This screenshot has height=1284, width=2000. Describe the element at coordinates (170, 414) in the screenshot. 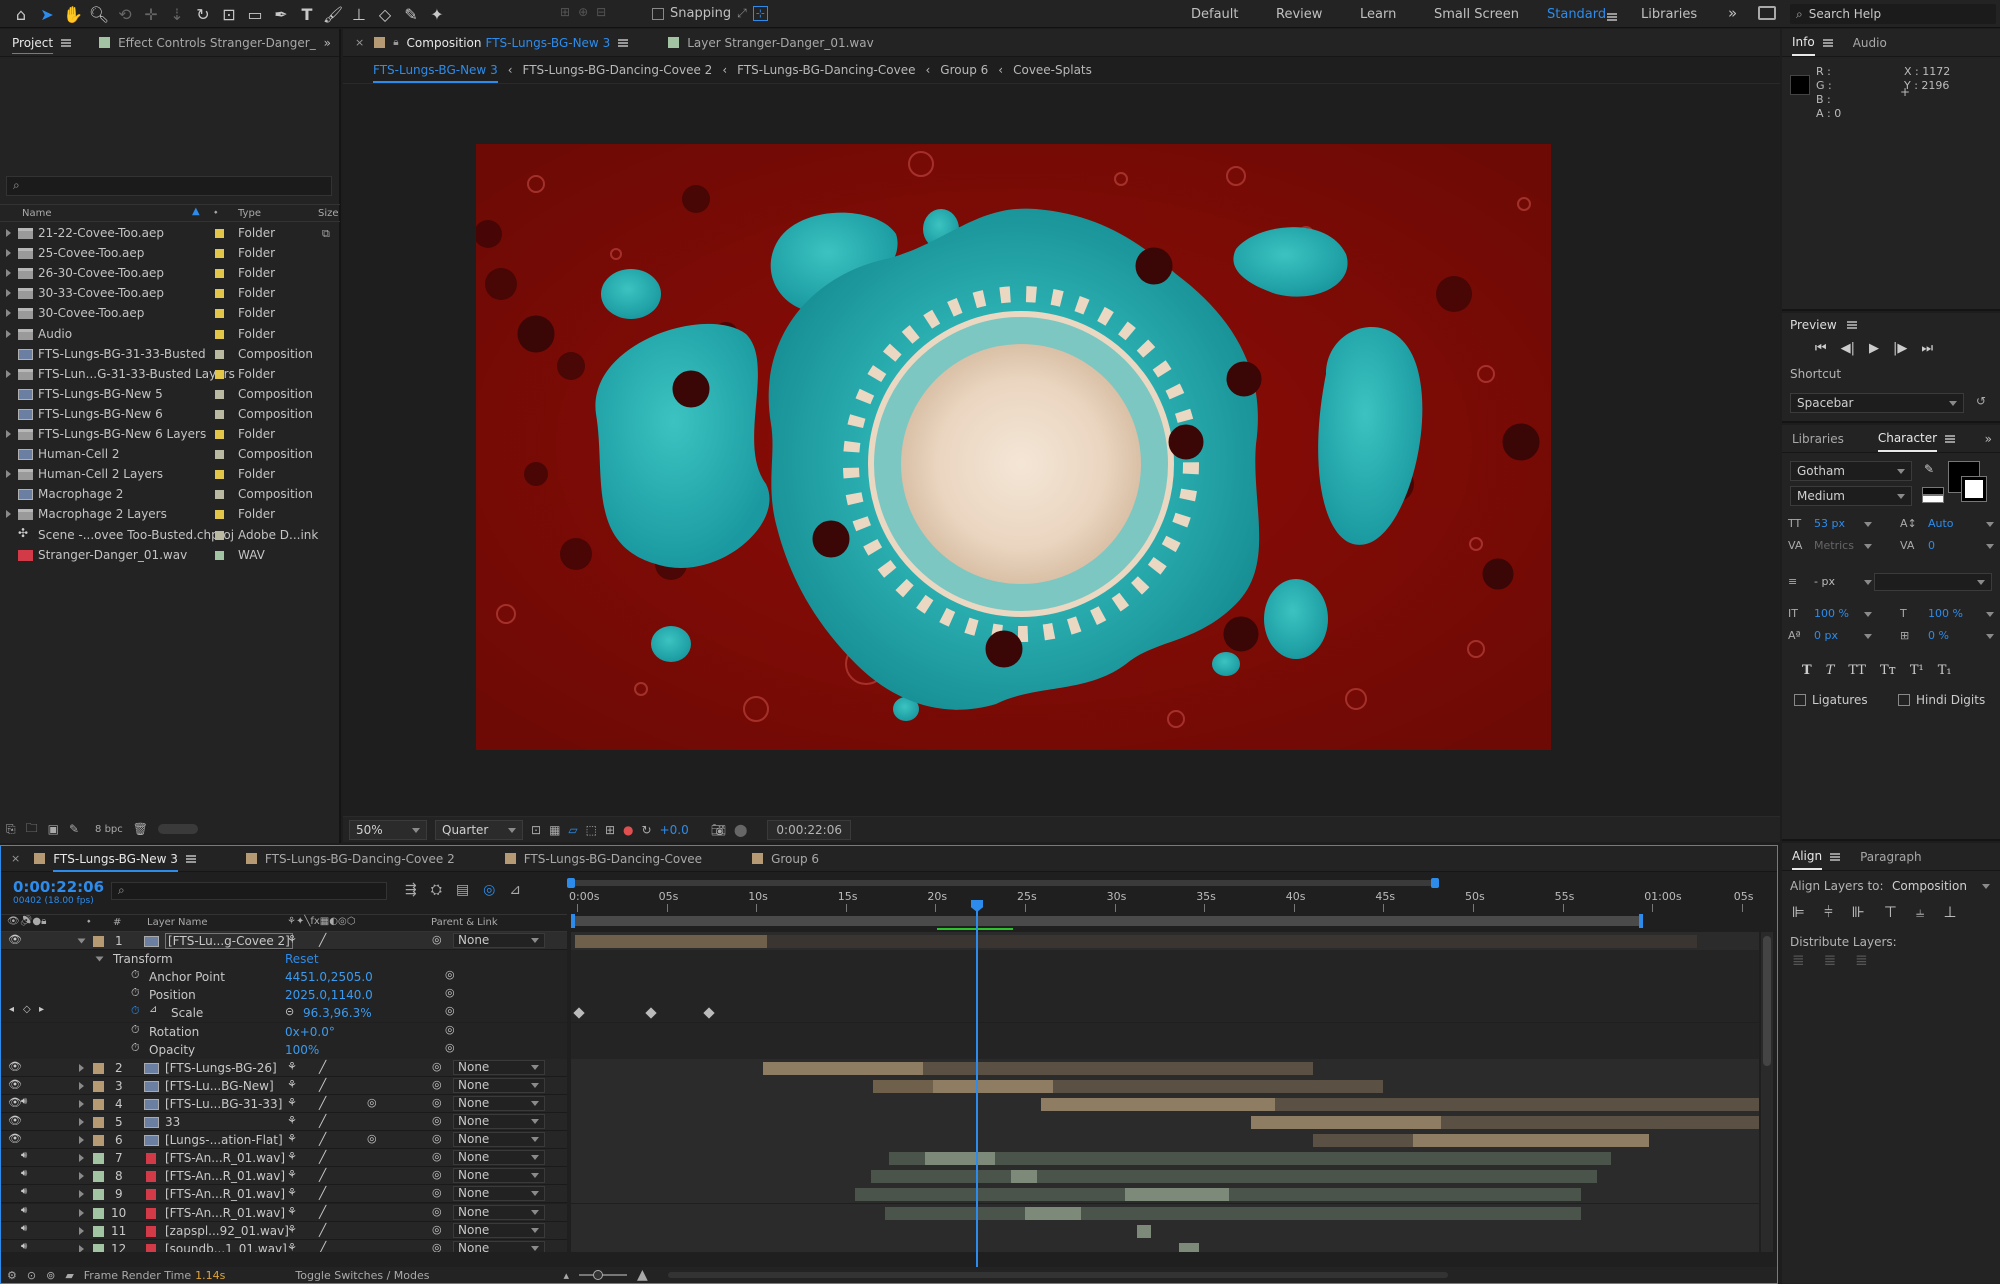

I see `project-item: FTS-Lungs-BG-New 6 Composition` at that location.